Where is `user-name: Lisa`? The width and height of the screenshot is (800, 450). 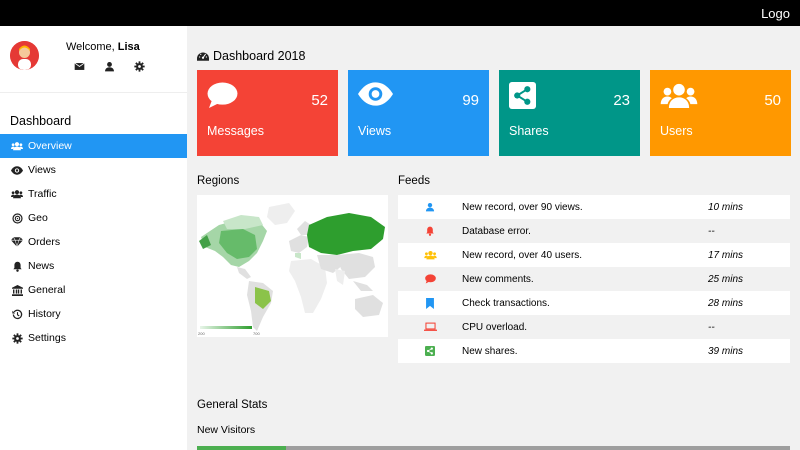
user-name: Lisa is located at coordinates (128, 47).